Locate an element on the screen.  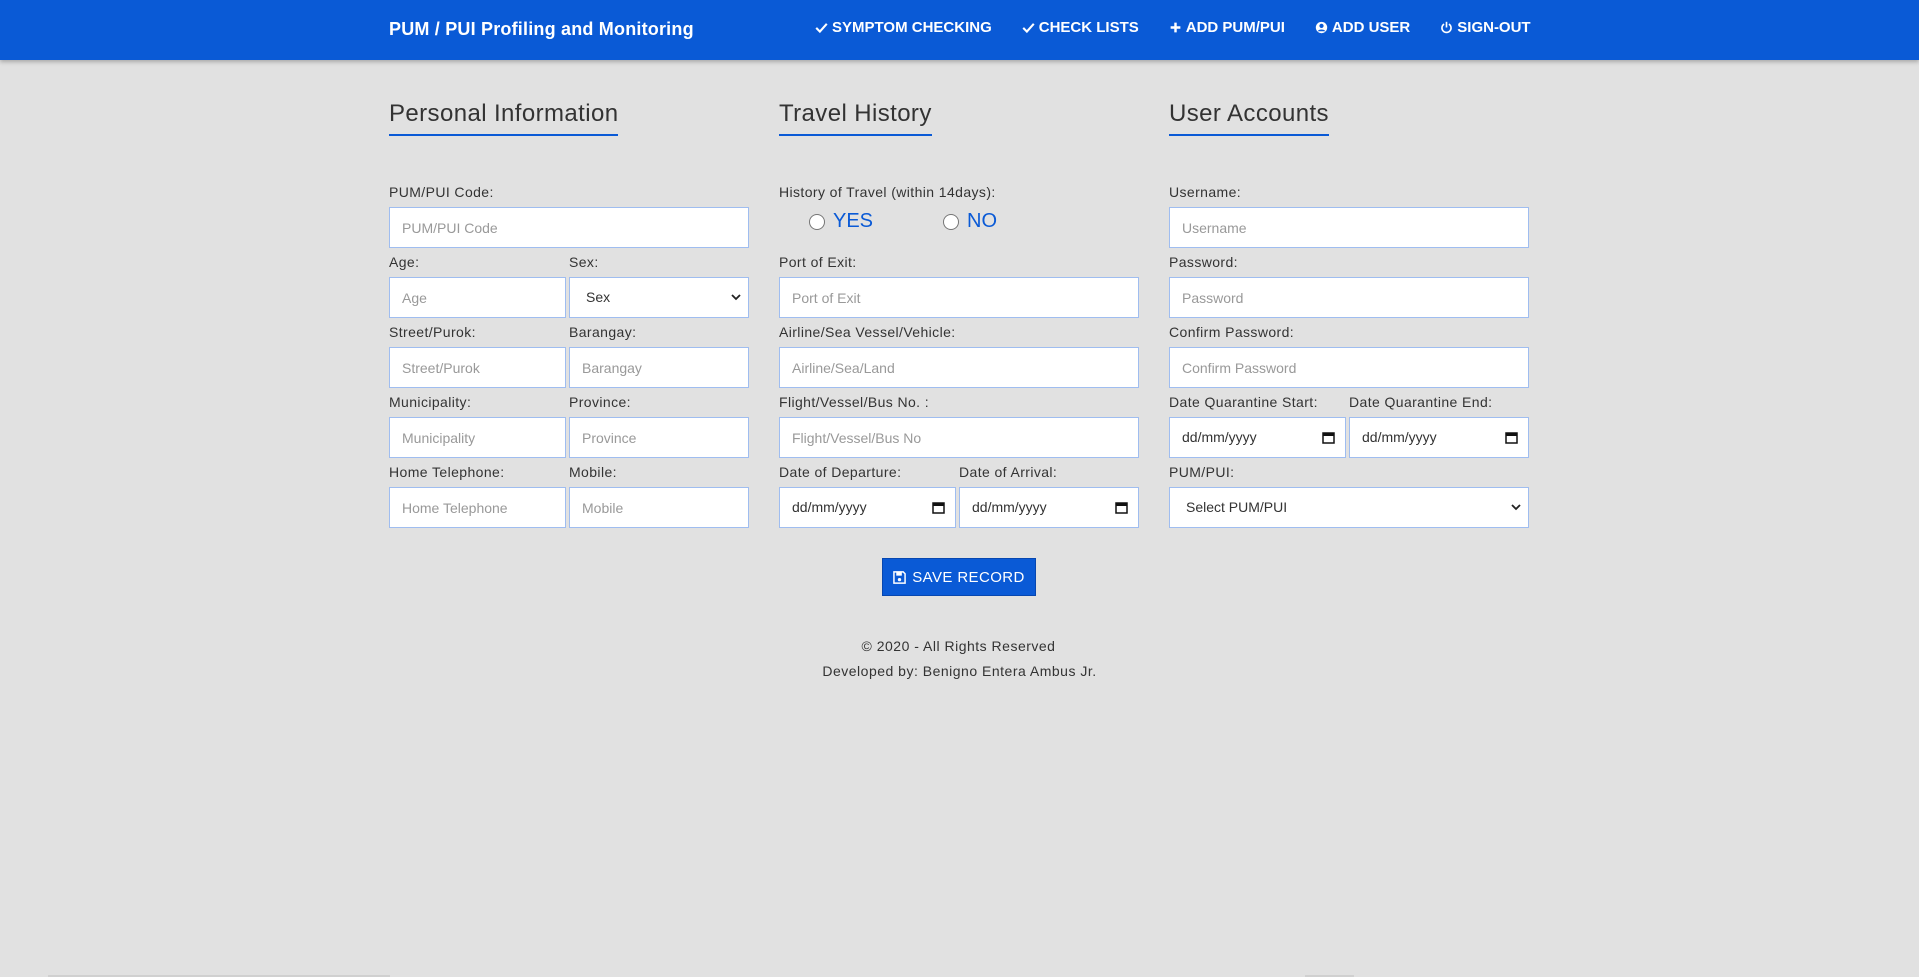
section-title-travel: Travel History is located at coordinates (855, 118).